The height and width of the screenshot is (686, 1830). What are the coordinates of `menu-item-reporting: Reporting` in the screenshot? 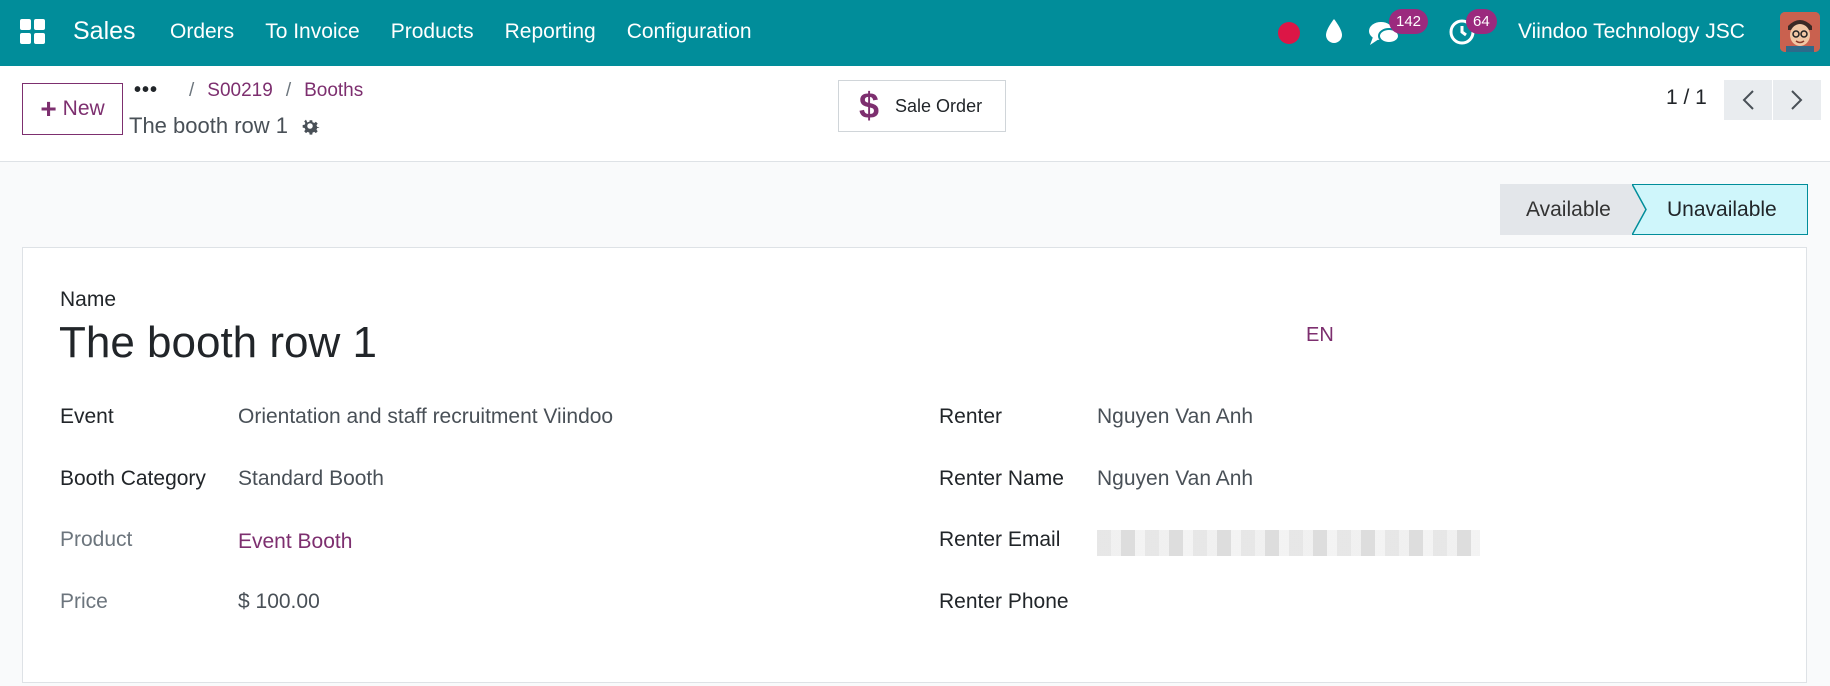 It's located at (550, 32).